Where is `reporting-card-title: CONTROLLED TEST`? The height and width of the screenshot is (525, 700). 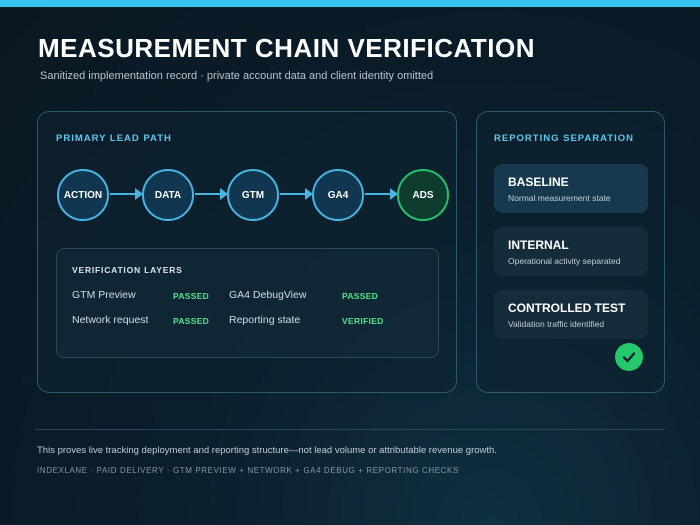 reporting-card-title: CONTROLLED TEST is located at coordinates (567, 308).